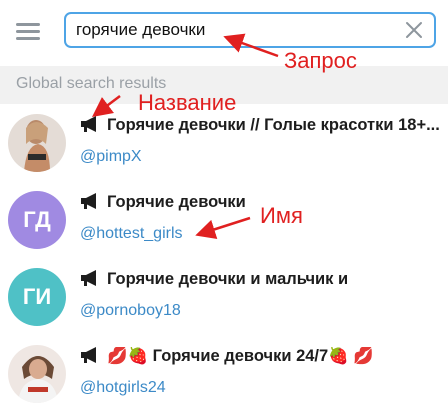  What do you see at coordinates (111, 157) in the screenshot?
I see `result-username: @pimpX` at bounding box center [111, 157].